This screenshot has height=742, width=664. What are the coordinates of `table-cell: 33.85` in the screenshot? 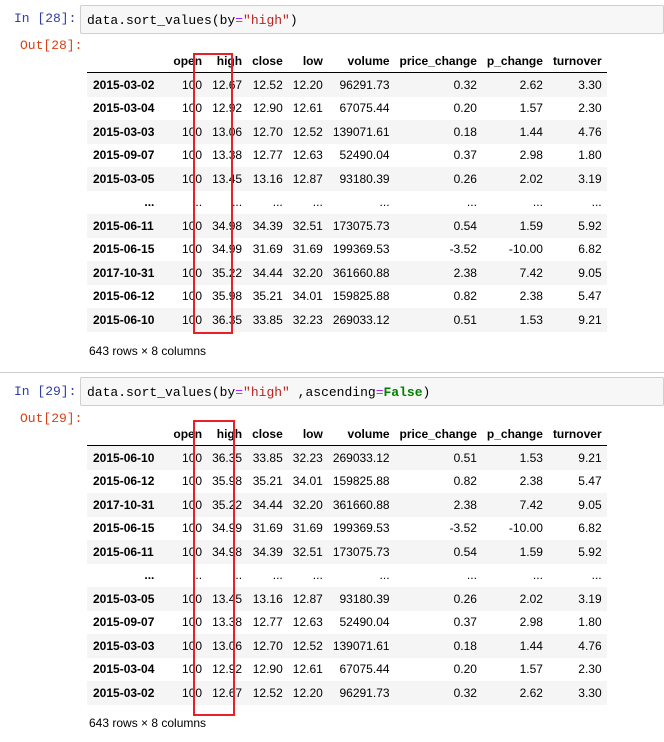 It's located at (267, 457).